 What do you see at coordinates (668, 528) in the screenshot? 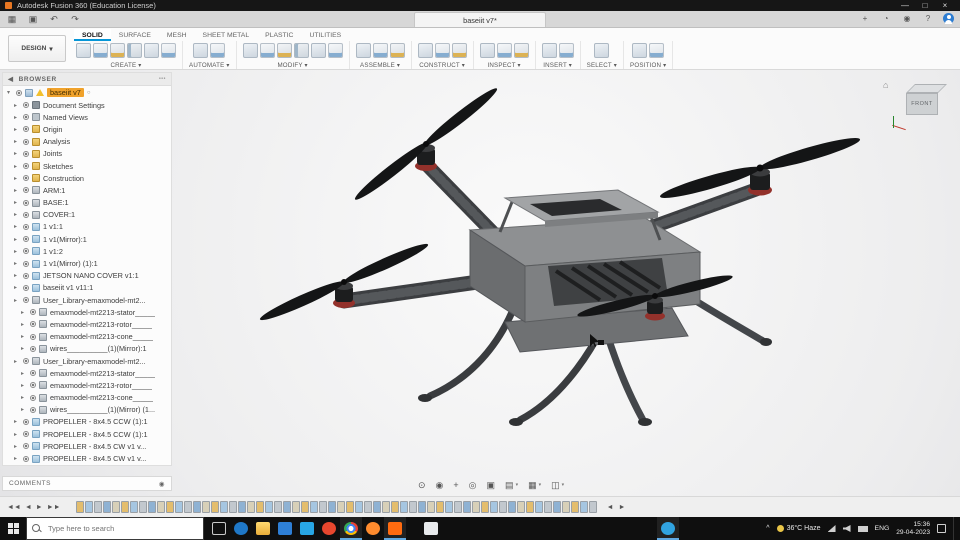
I see `skype-taskbar-icon` at bounding box center [668, 528].